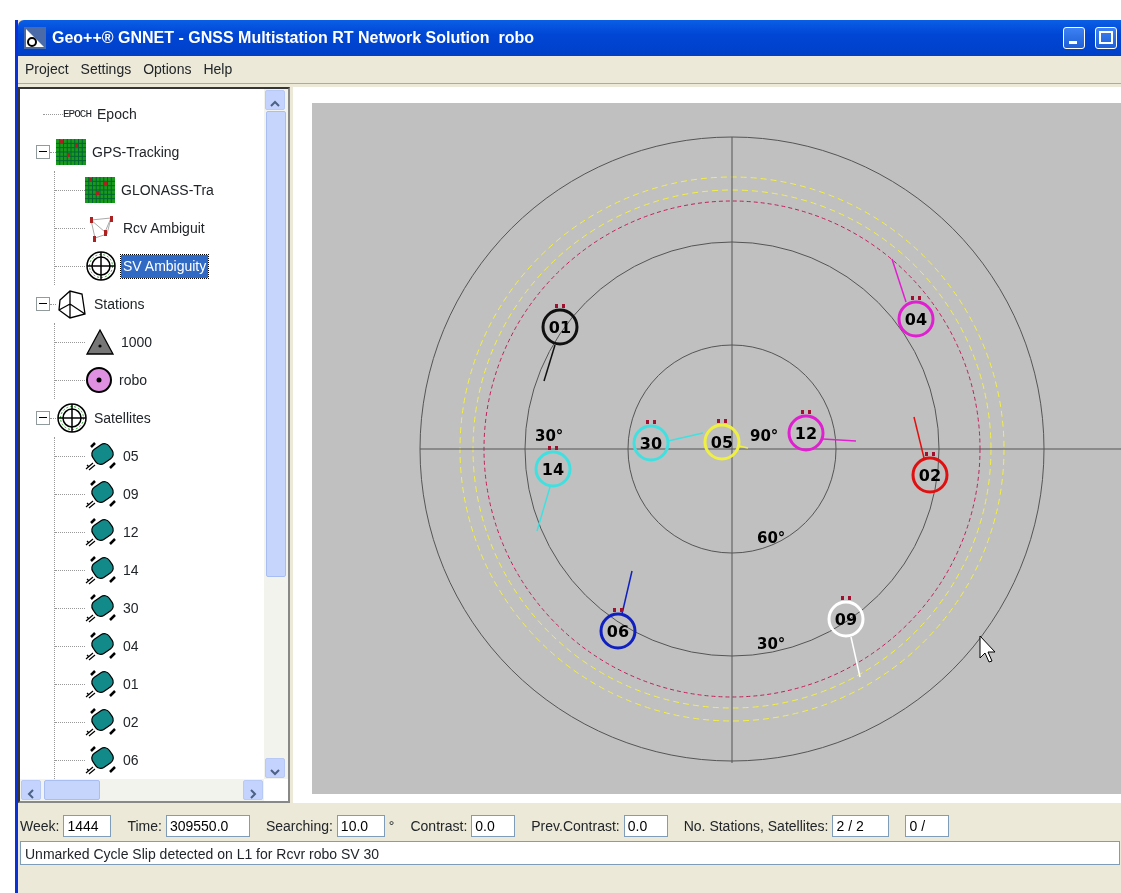  I want to click on input-field: 2 / 2, so click(861, 826).